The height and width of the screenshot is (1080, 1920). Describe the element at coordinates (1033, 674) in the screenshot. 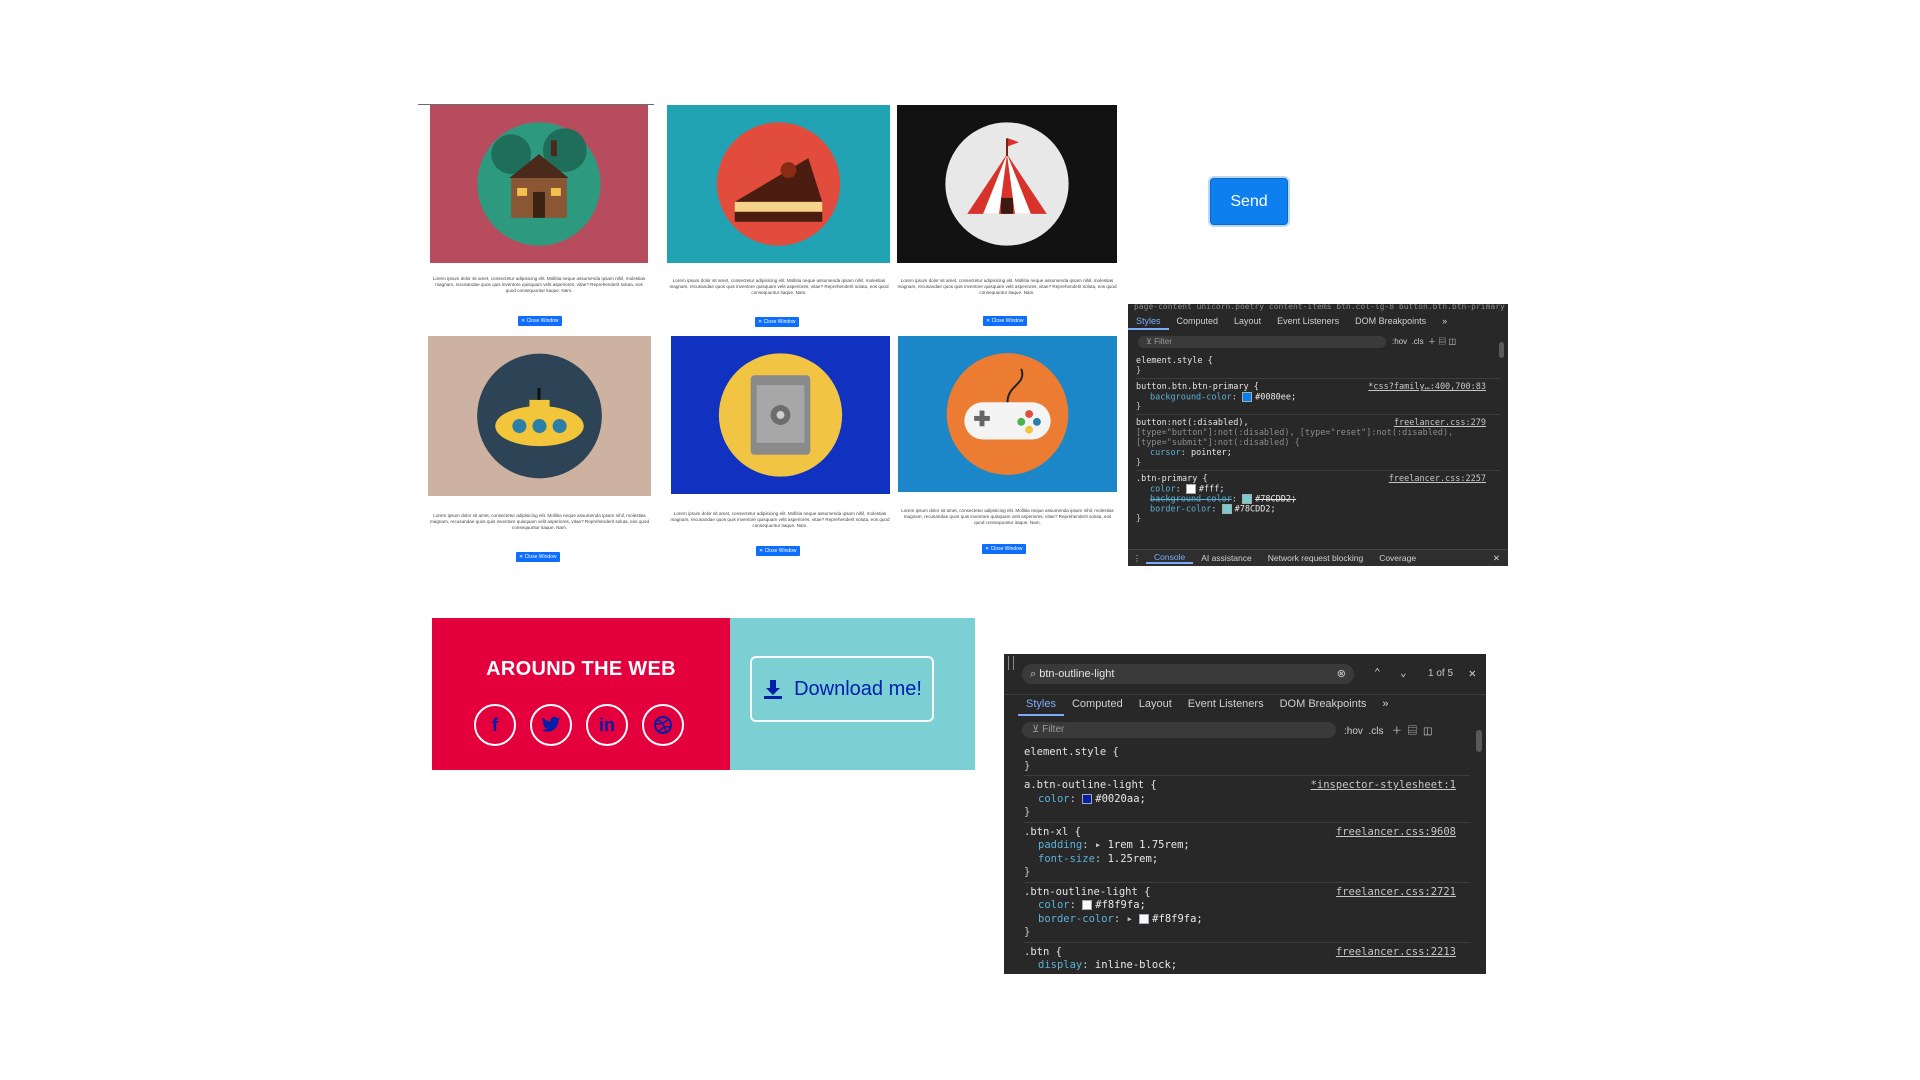

I see `search-icon: ⌕` at that location.